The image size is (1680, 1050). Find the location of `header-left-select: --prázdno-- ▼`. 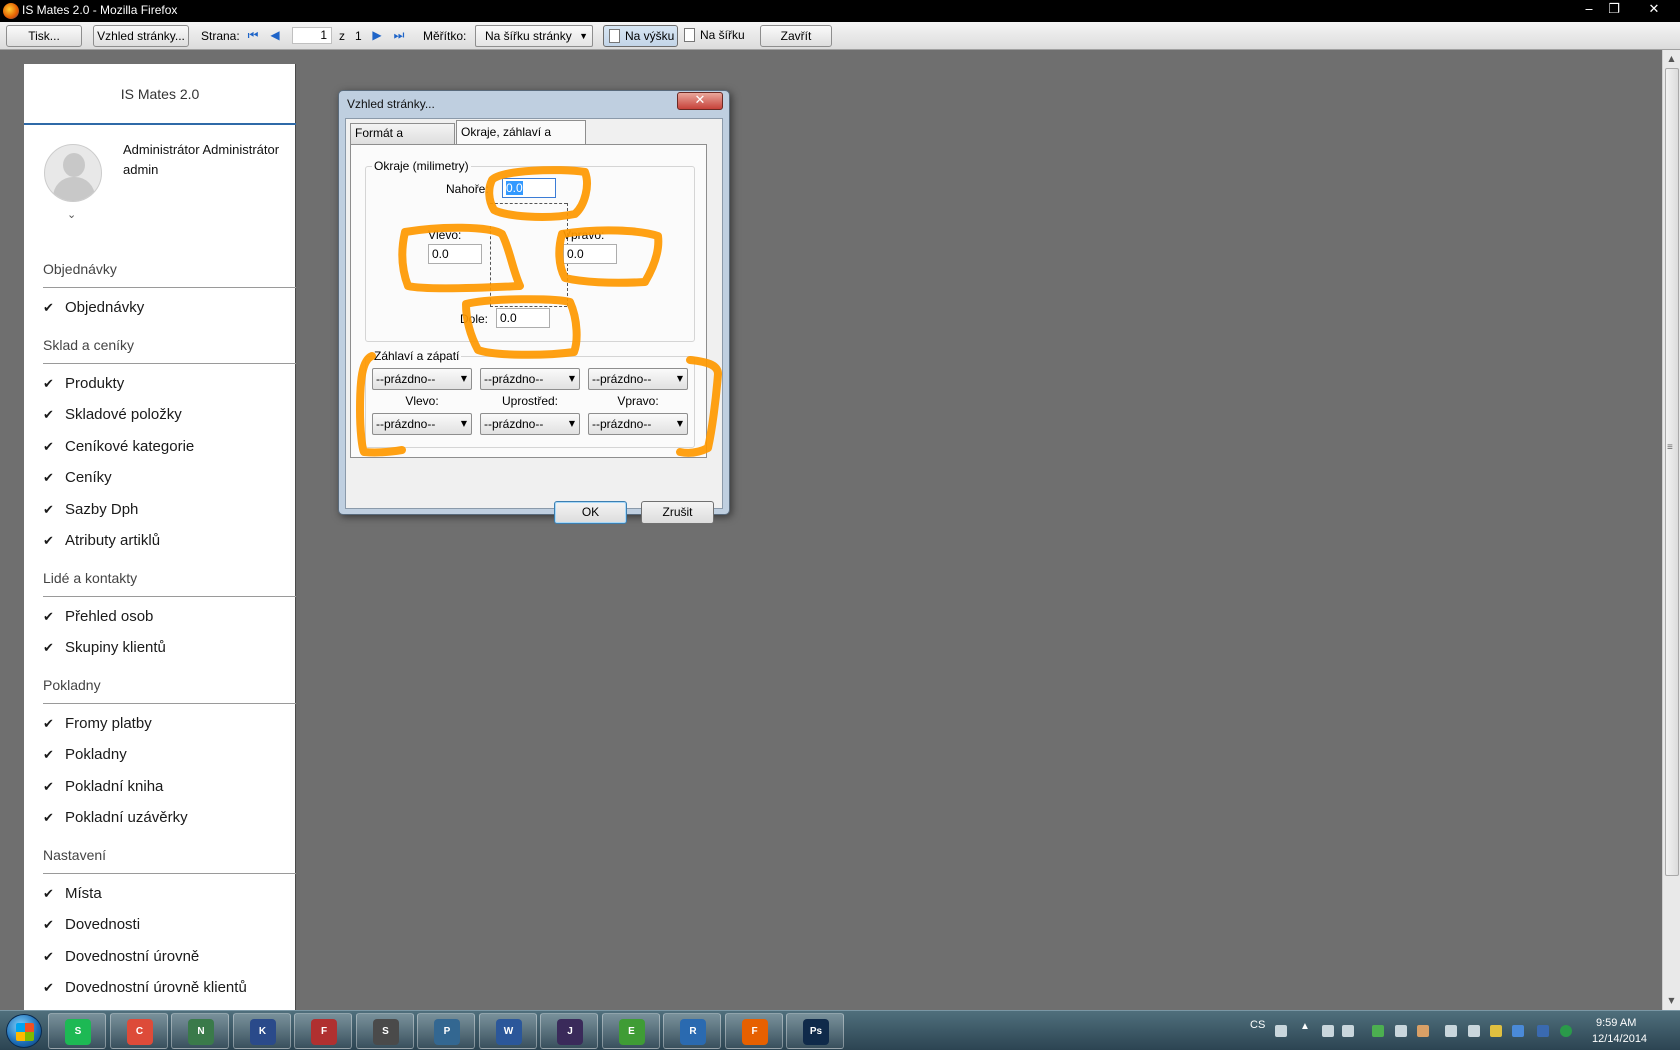

header-left-select: --prázdno-- ▼ is located at coordinates (422, 379).